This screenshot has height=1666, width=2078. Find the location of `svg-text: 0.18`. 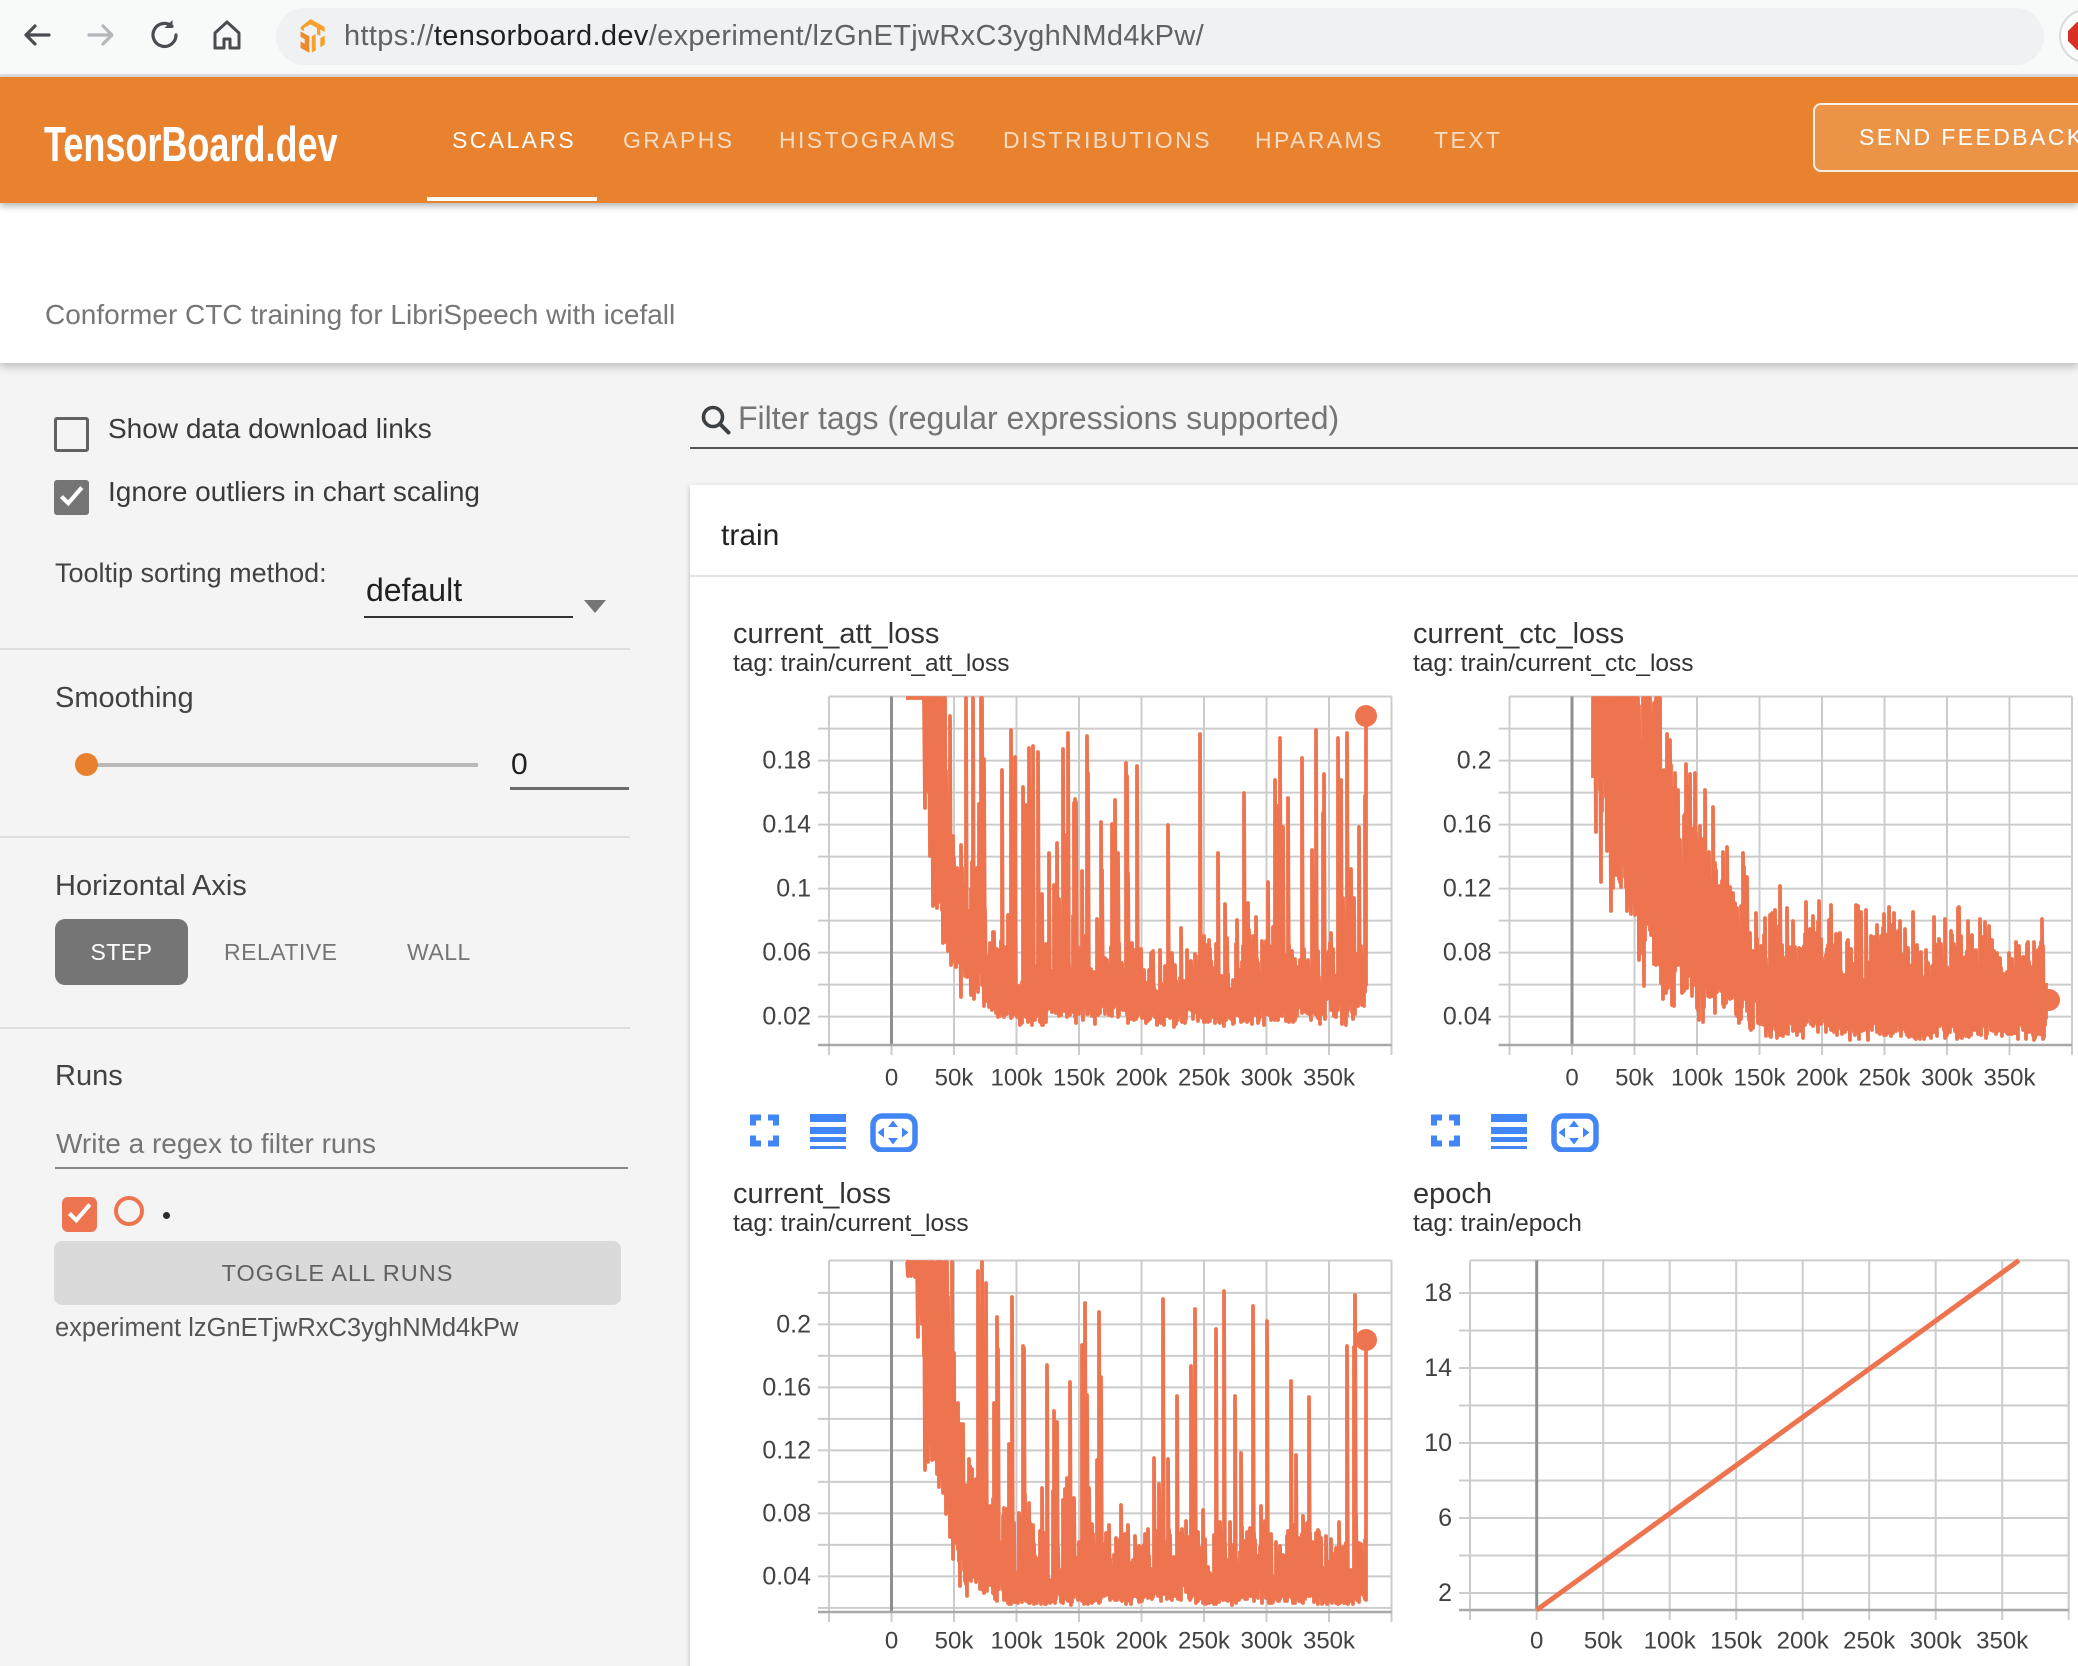

svg-text: 0.18 is located at coordinates (786, 761).